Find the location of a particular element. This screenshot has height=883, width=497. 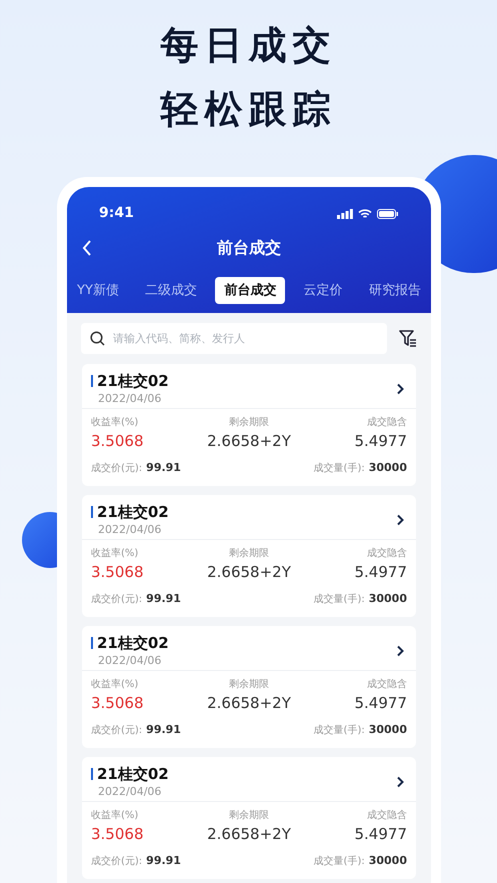

search-field: 请输入代码、简称、发行人 is located at coordinates (234, 338).